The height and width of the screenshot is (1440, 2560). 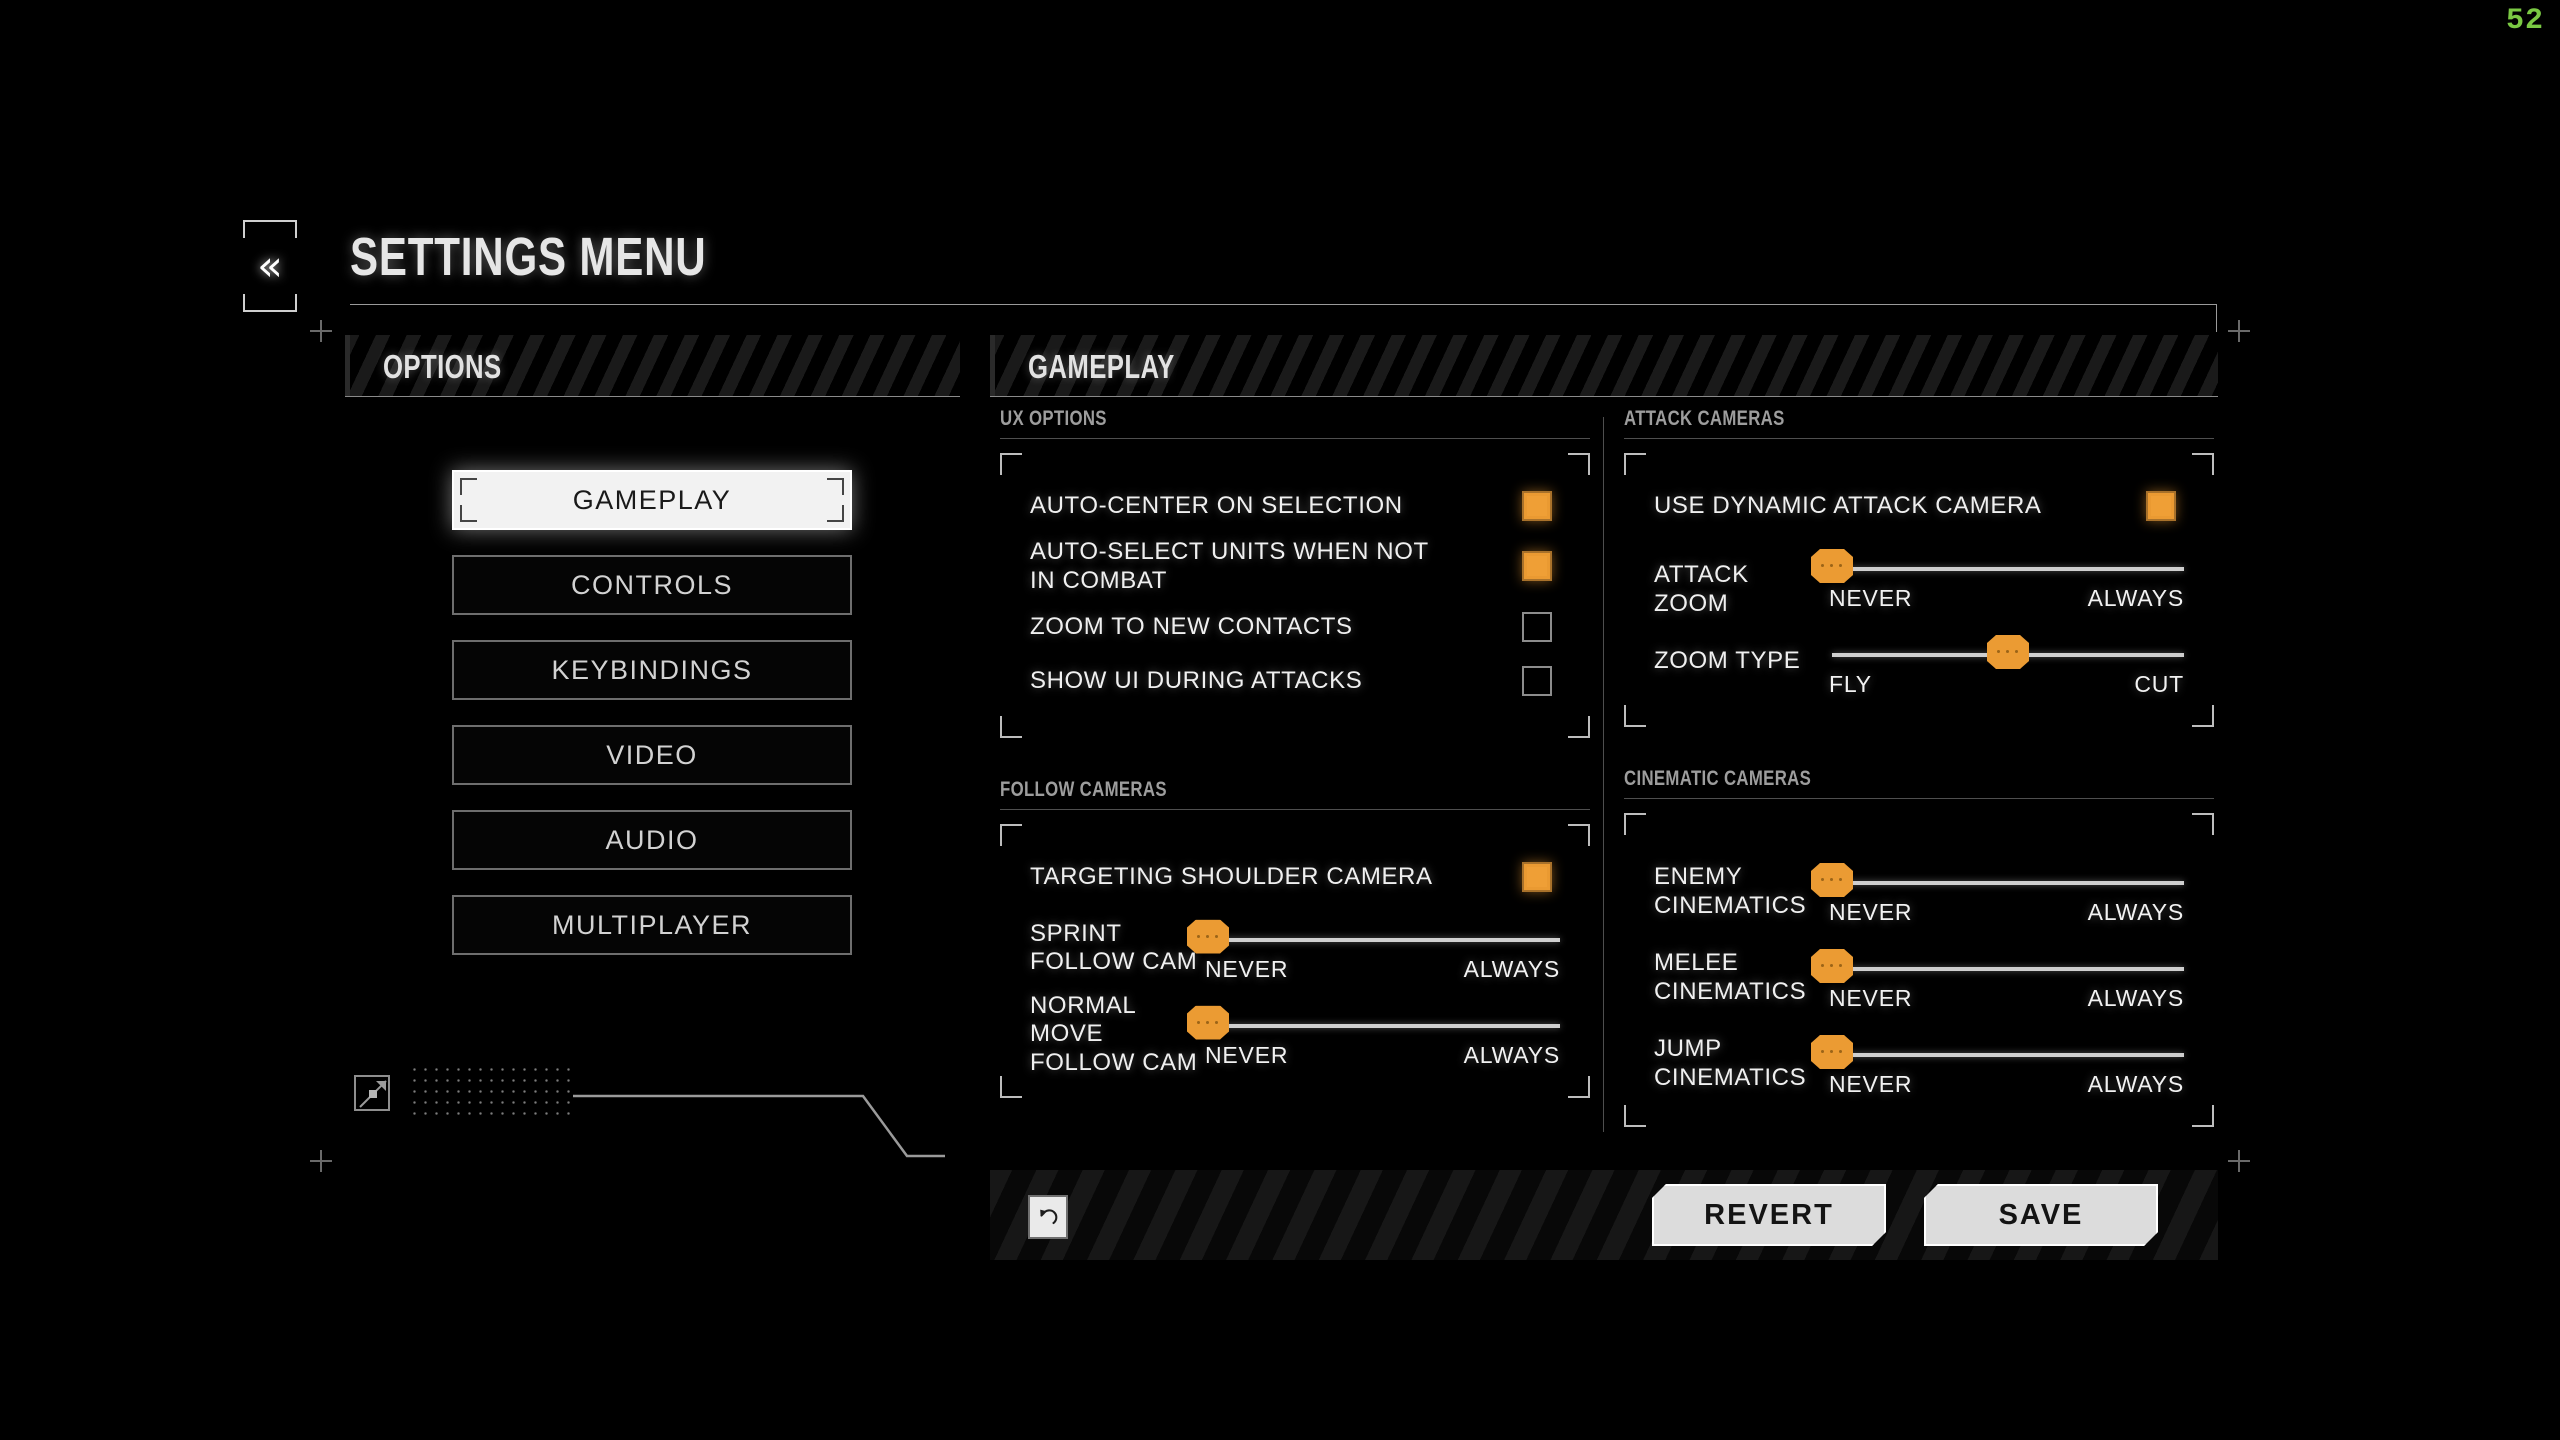 I want to click on options-menu-item-keybindings: KEYBINDINGS, so click(x=652, y=670).